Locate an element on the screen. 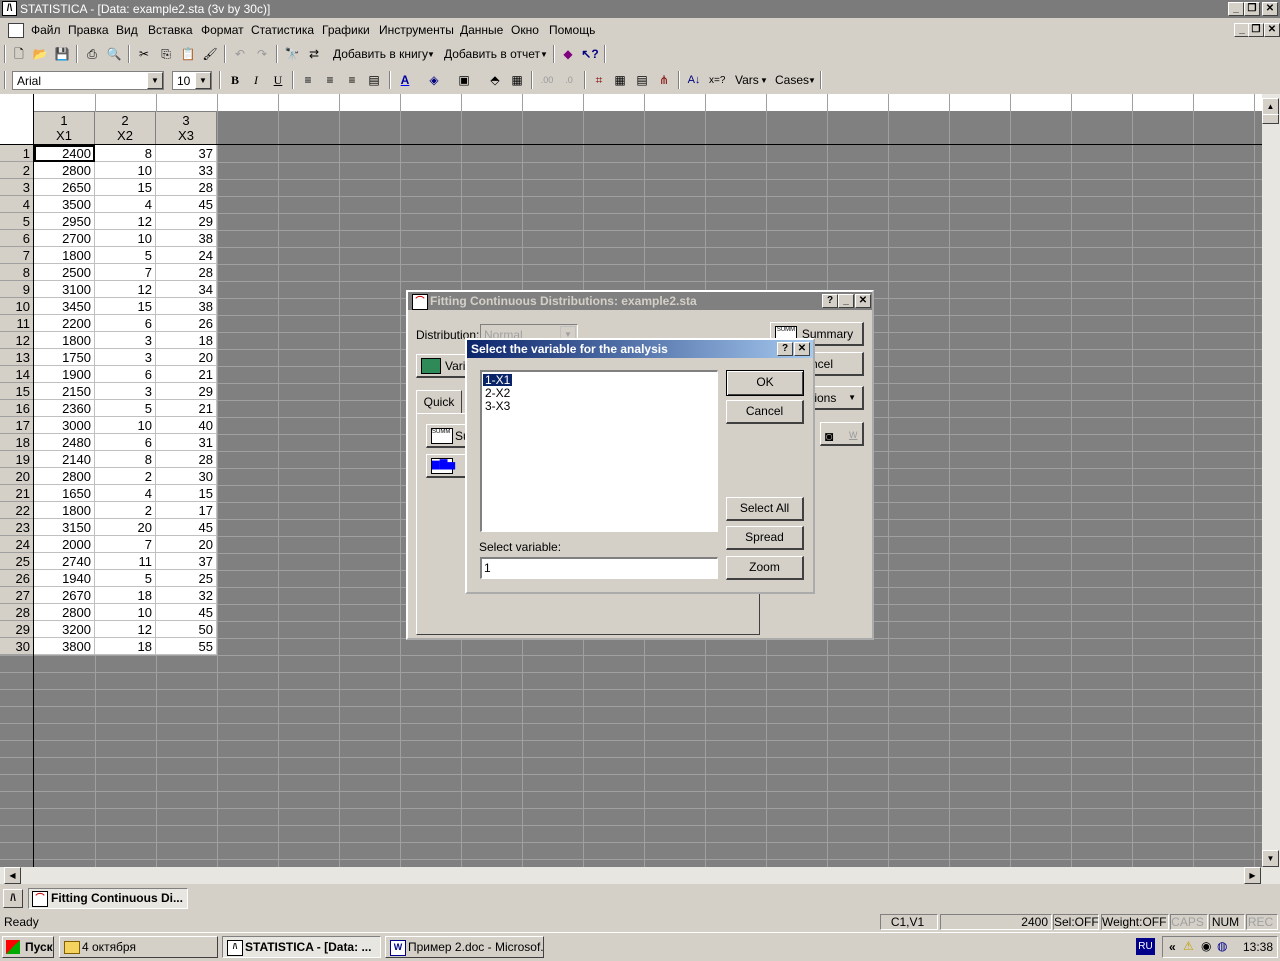 This screenshot has width=1280, height=961. start-button: Пуск is located at coordinates (28, 947).